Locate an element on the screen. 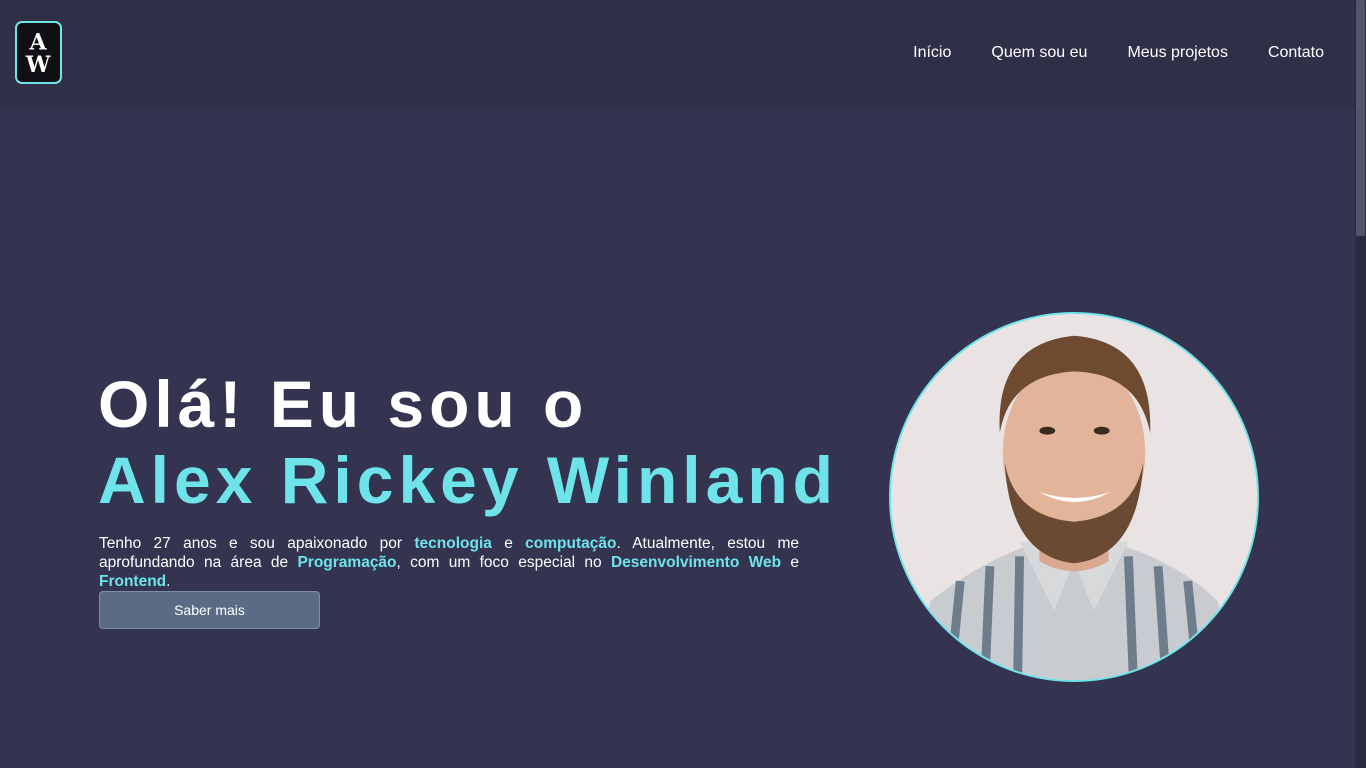 The width and height of the screenshot is (1366, 768). logo: A W is located at coordinates (38, 52).